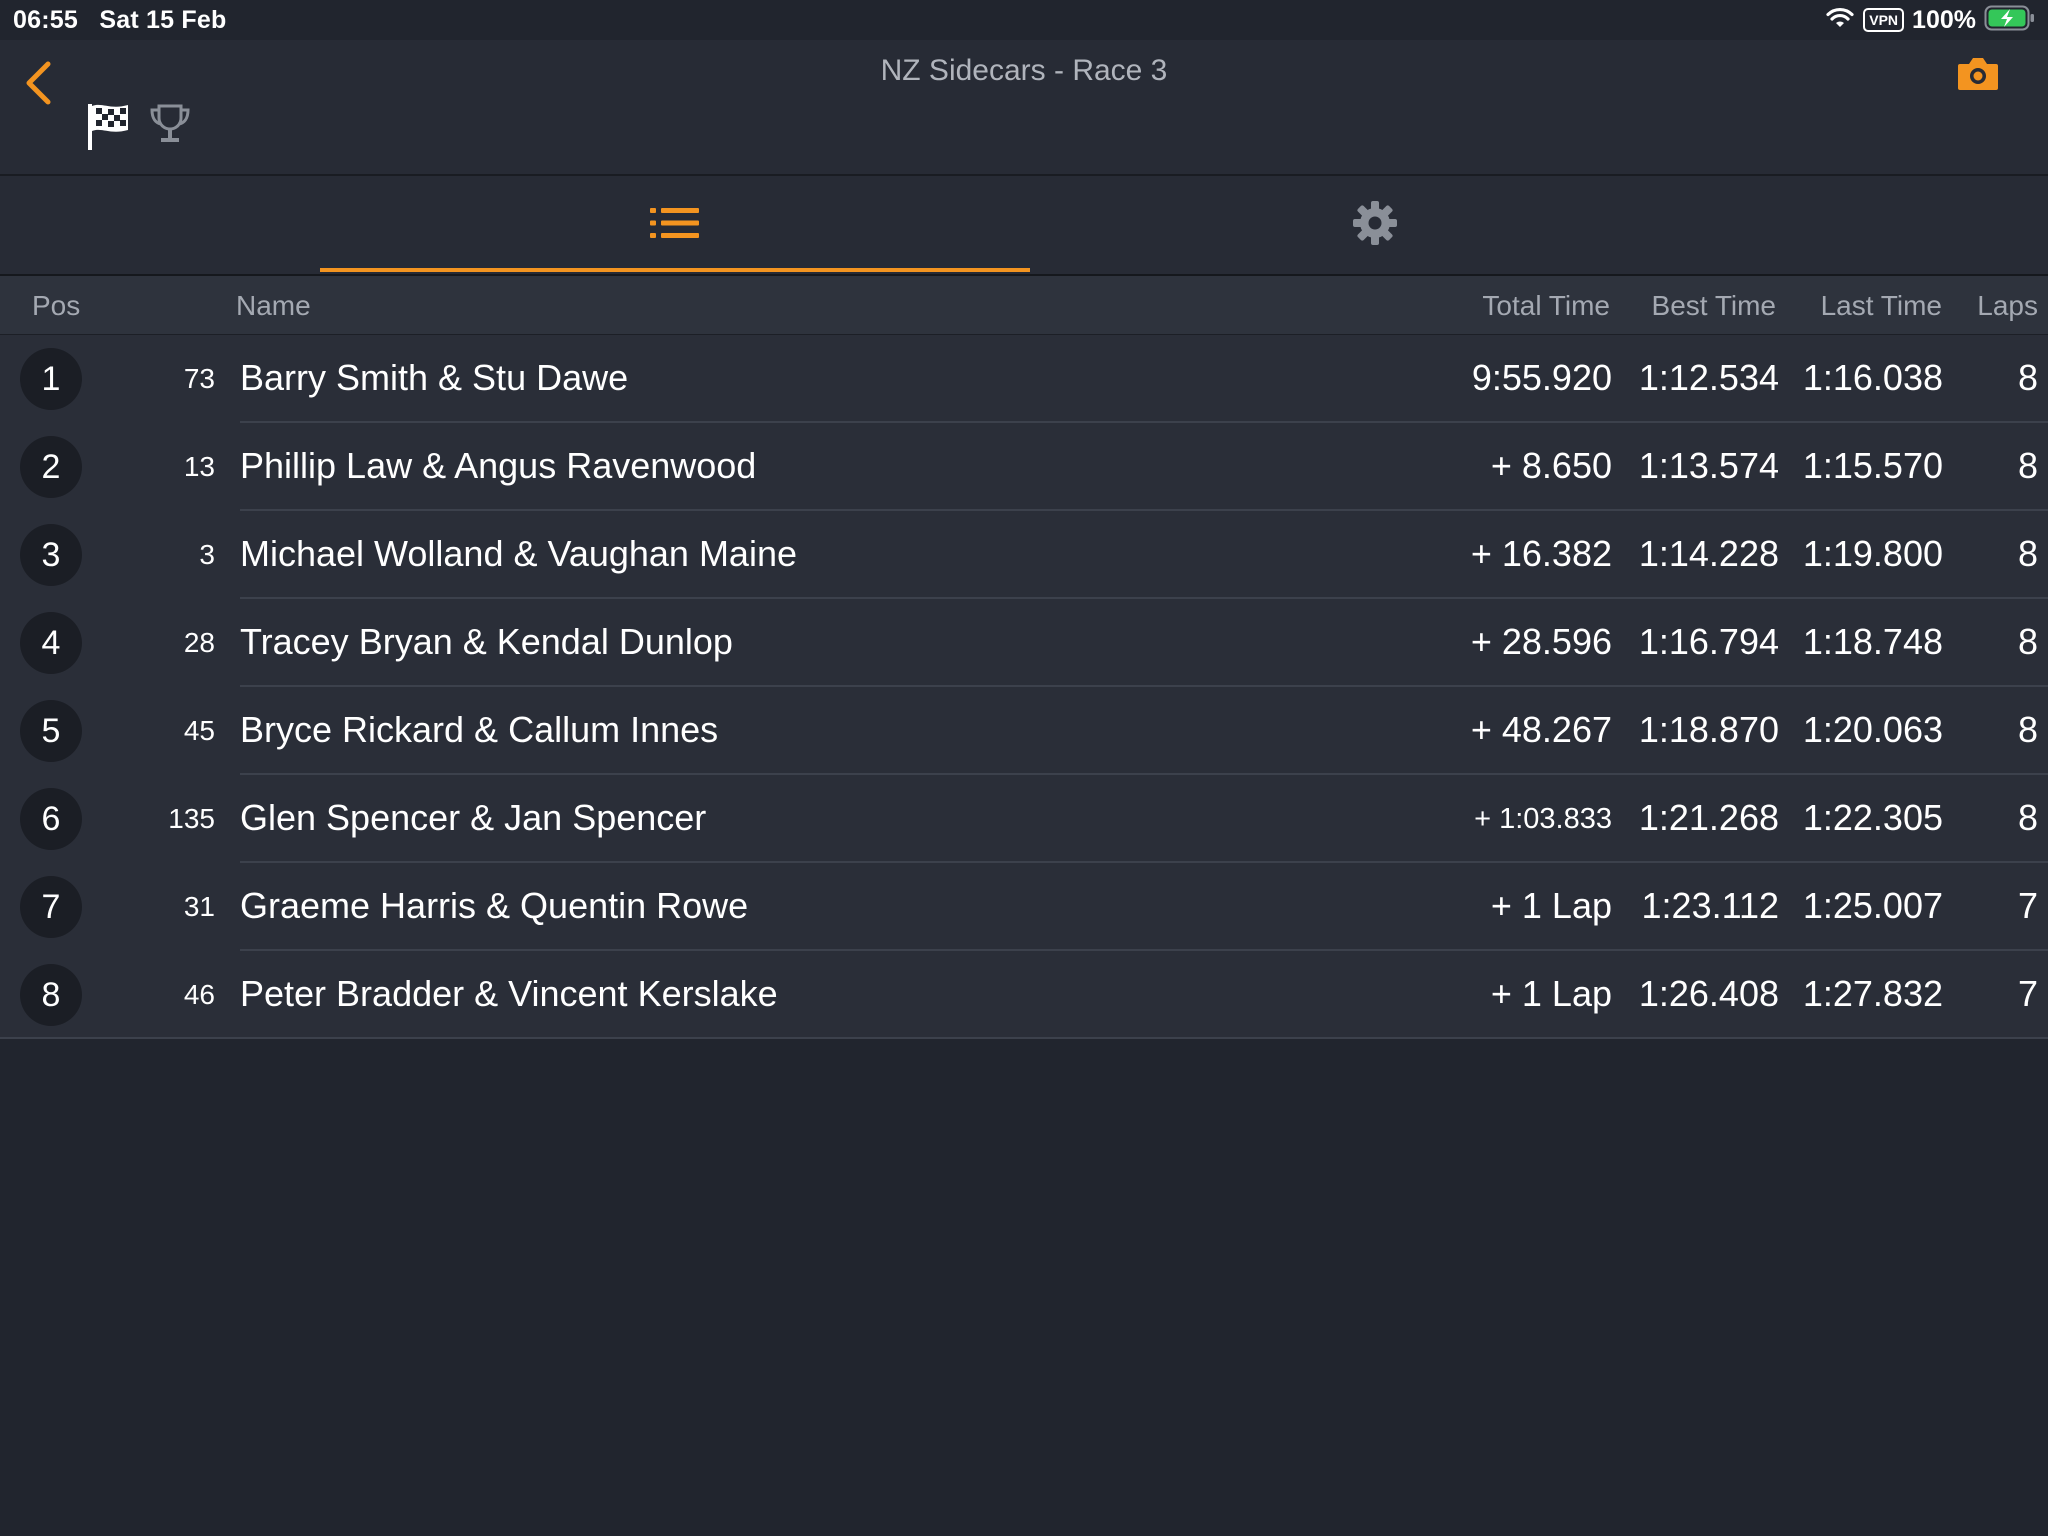 Image resolution: width=2048 pixels, height=1536 pixels. Describe the element at coordinates (51, 731) in the screenshot. I see `position-badge: 5` at that location.